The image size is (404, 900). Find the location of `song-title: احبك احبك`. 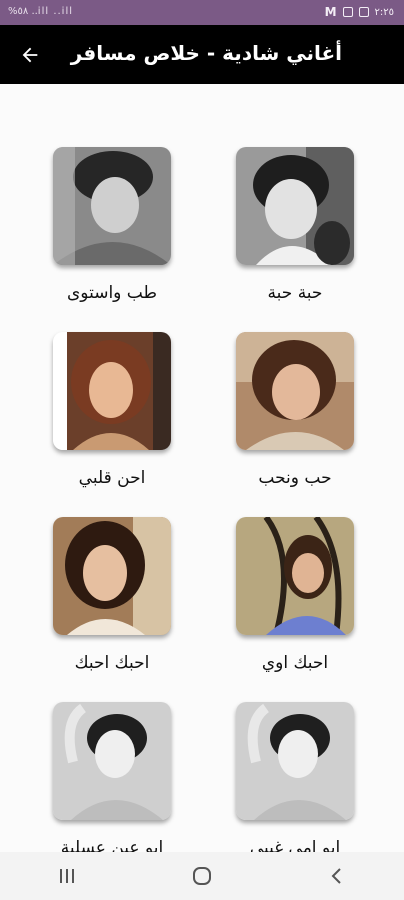

song-title: احبك احبك is located at coordinates (112, 663).